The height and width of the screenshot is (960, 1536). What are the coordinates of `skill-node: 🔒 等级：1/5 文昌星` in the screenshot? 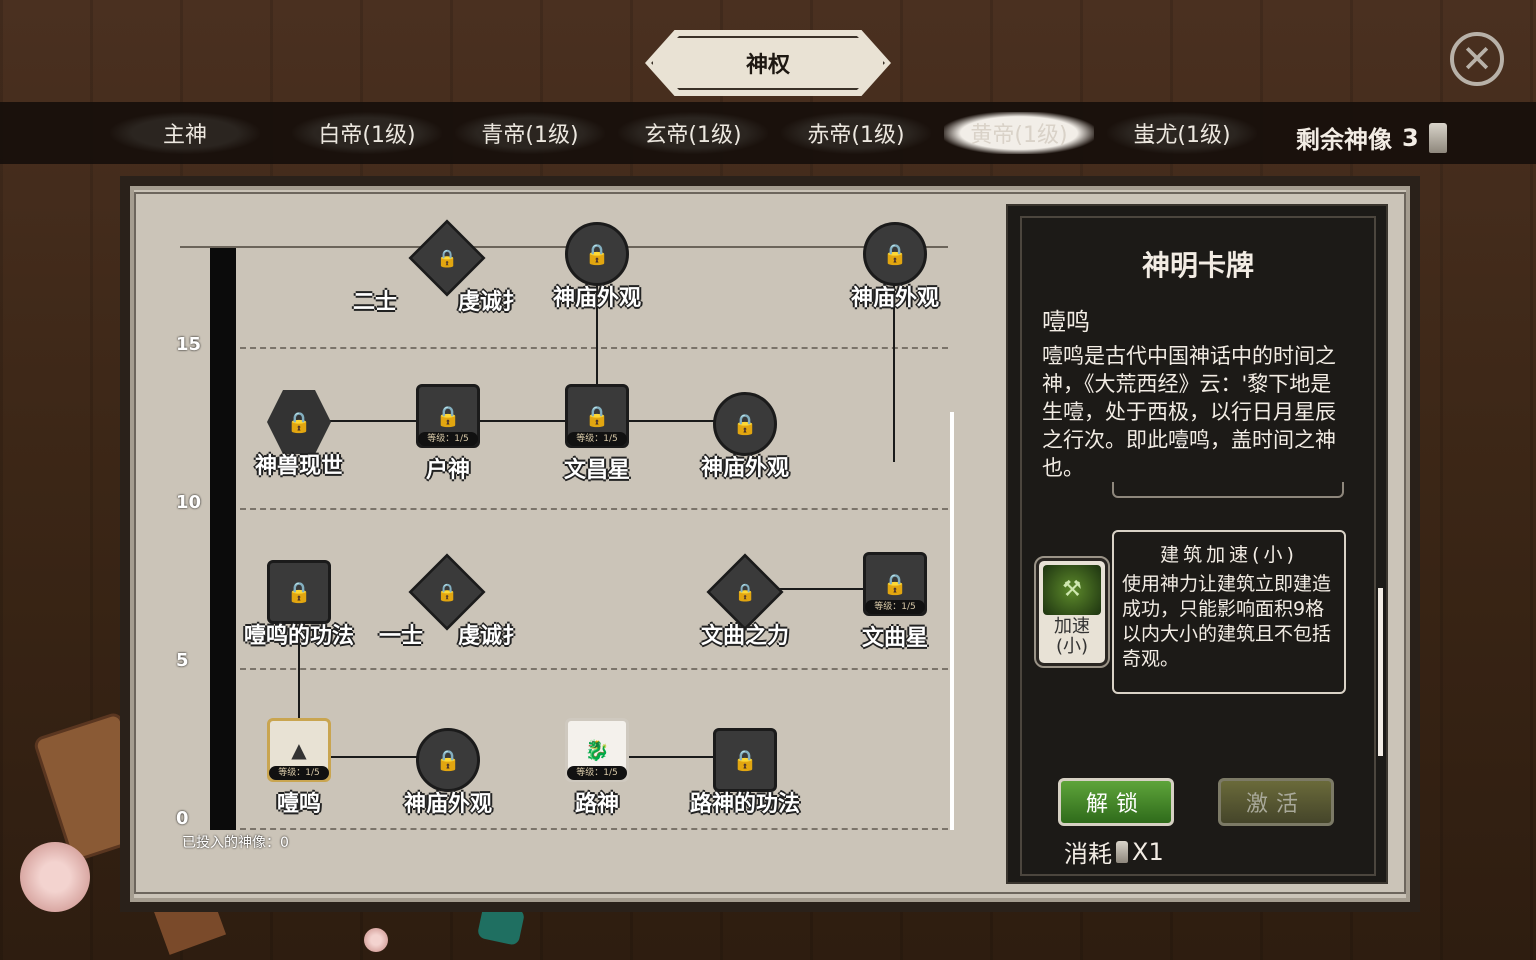 It's located at (597, 434).